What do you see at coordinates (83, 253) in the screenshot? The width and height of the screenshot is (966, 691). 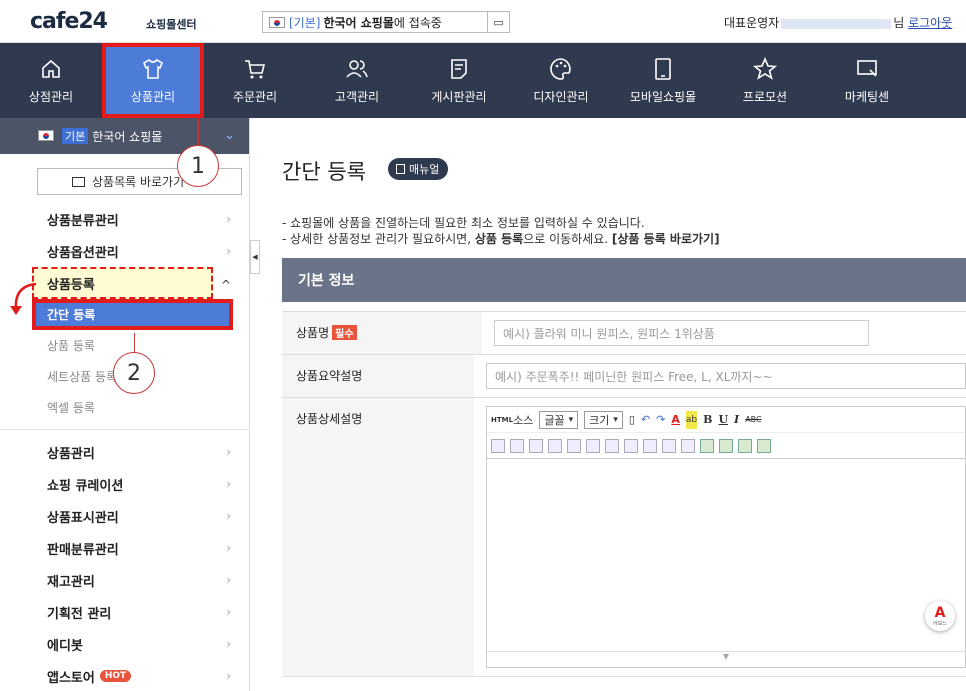 I see `sidebar-item-label: 상품옵션관리` at bounding box center [83, 253].